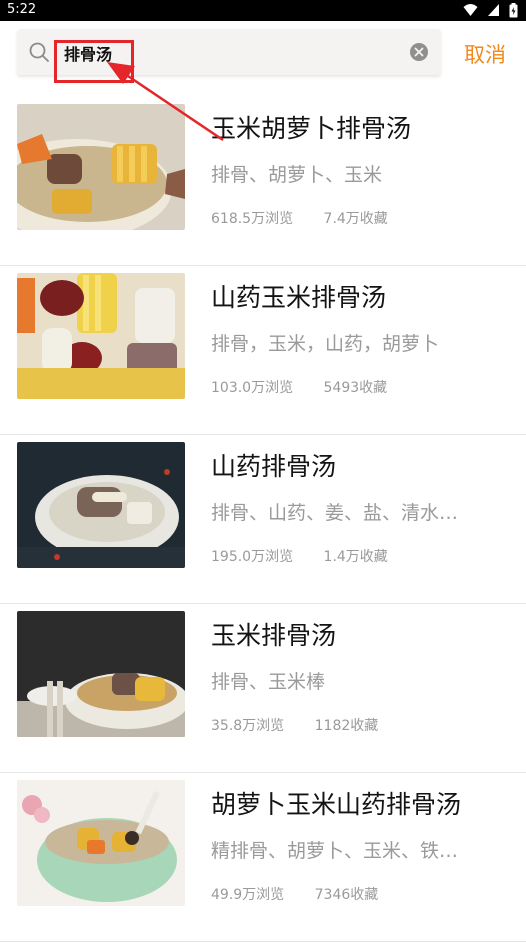  Describe the element at coordinates (298, 296) in the screenshot. I see `recipe-title: 山药玉米排骨汤` at that location.